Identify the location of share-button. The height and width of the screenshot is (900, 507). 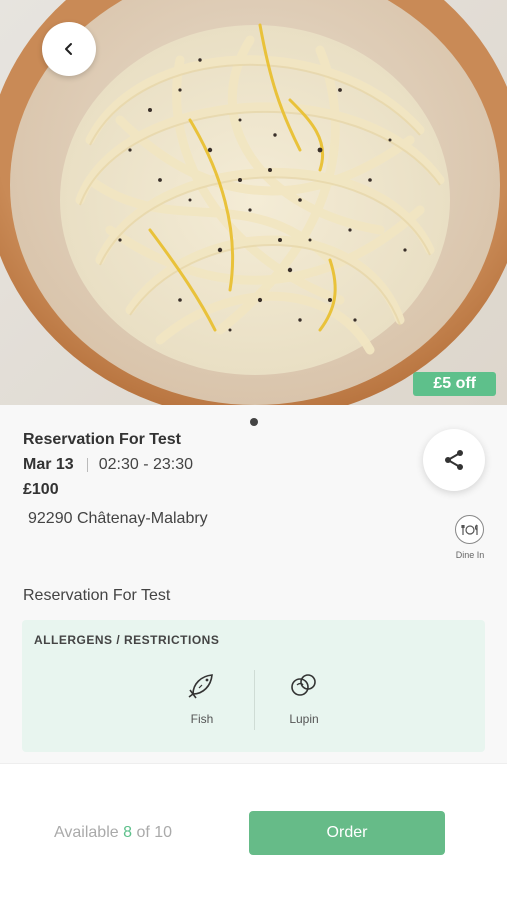
(454, 460).